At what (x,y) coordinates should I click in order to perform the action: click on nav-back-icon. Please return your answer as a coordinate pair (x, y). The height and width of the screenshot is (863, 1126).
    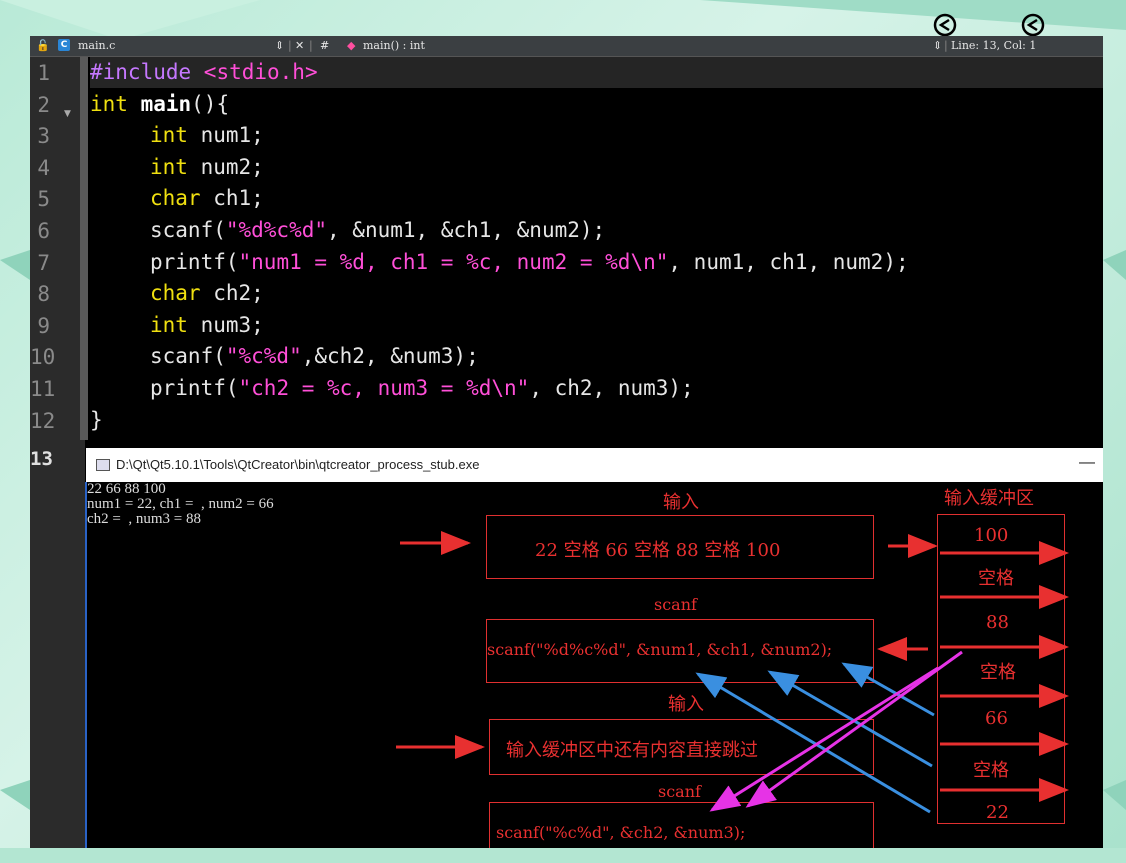
    Looking at the image, I should click on (945, 25).